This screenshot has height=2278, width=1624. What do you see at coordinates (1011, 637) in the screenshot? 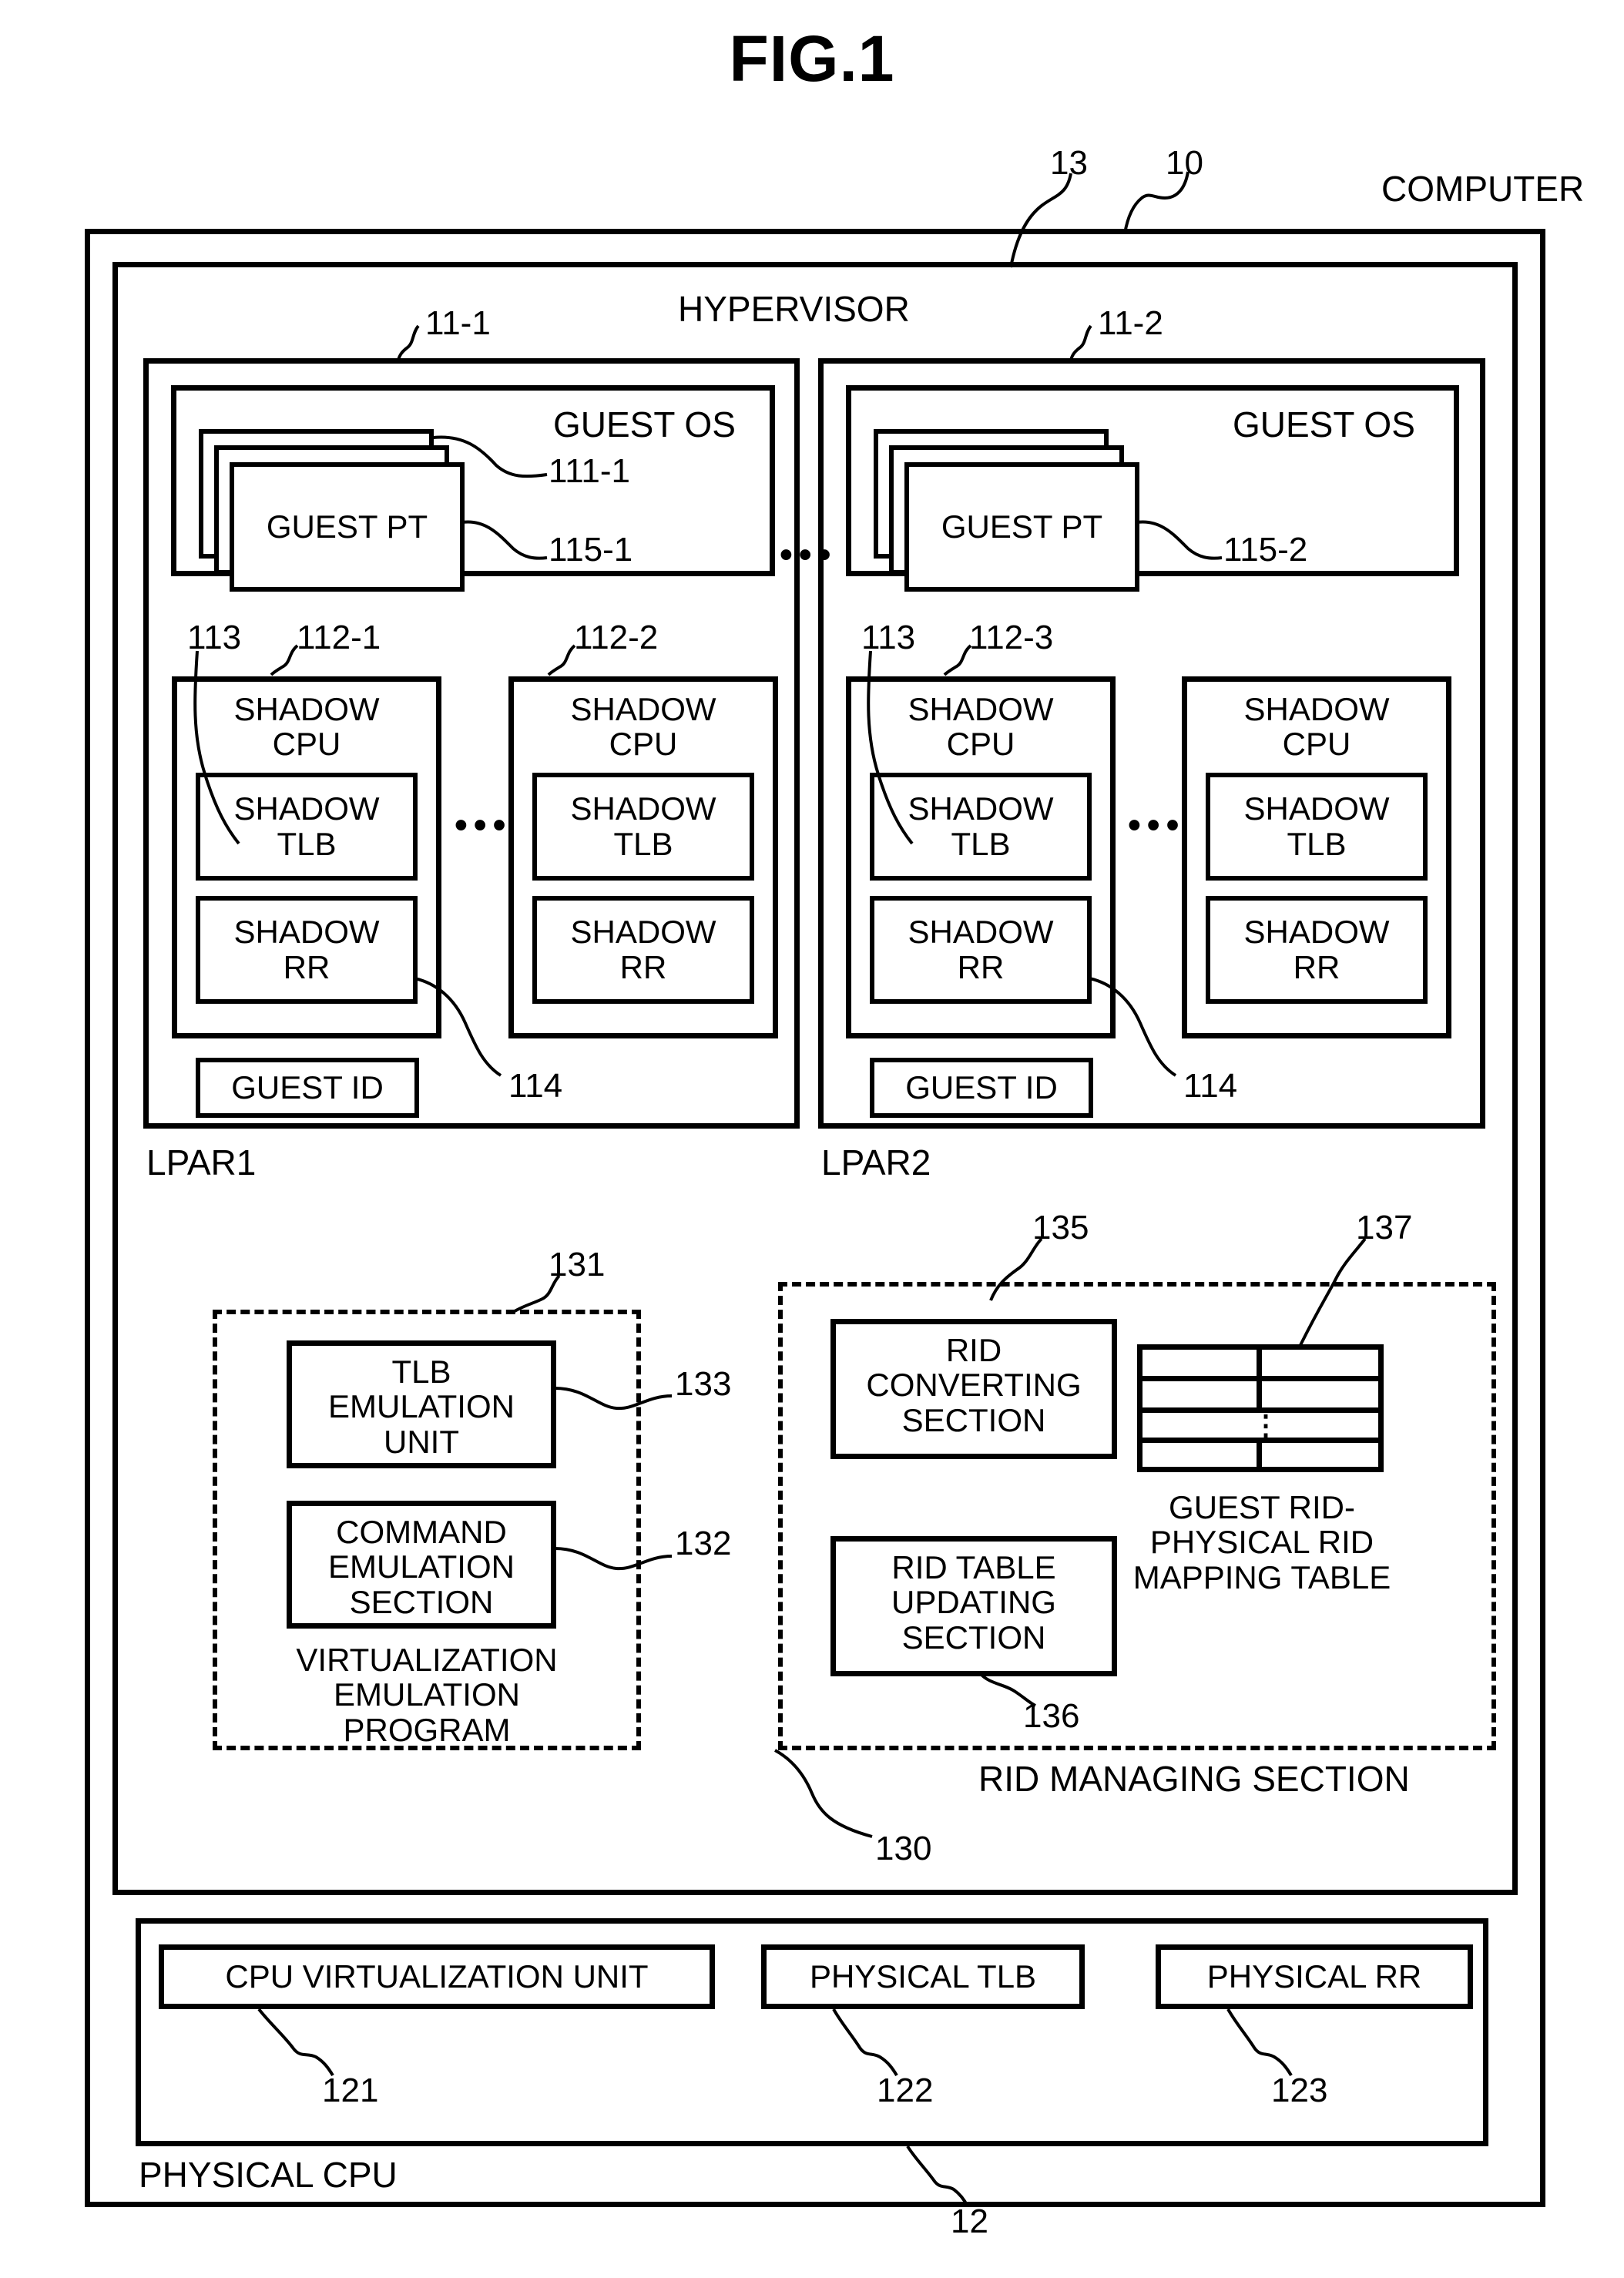
I see `ref-112-3: 112-3` at bounding box center [1011, 637].